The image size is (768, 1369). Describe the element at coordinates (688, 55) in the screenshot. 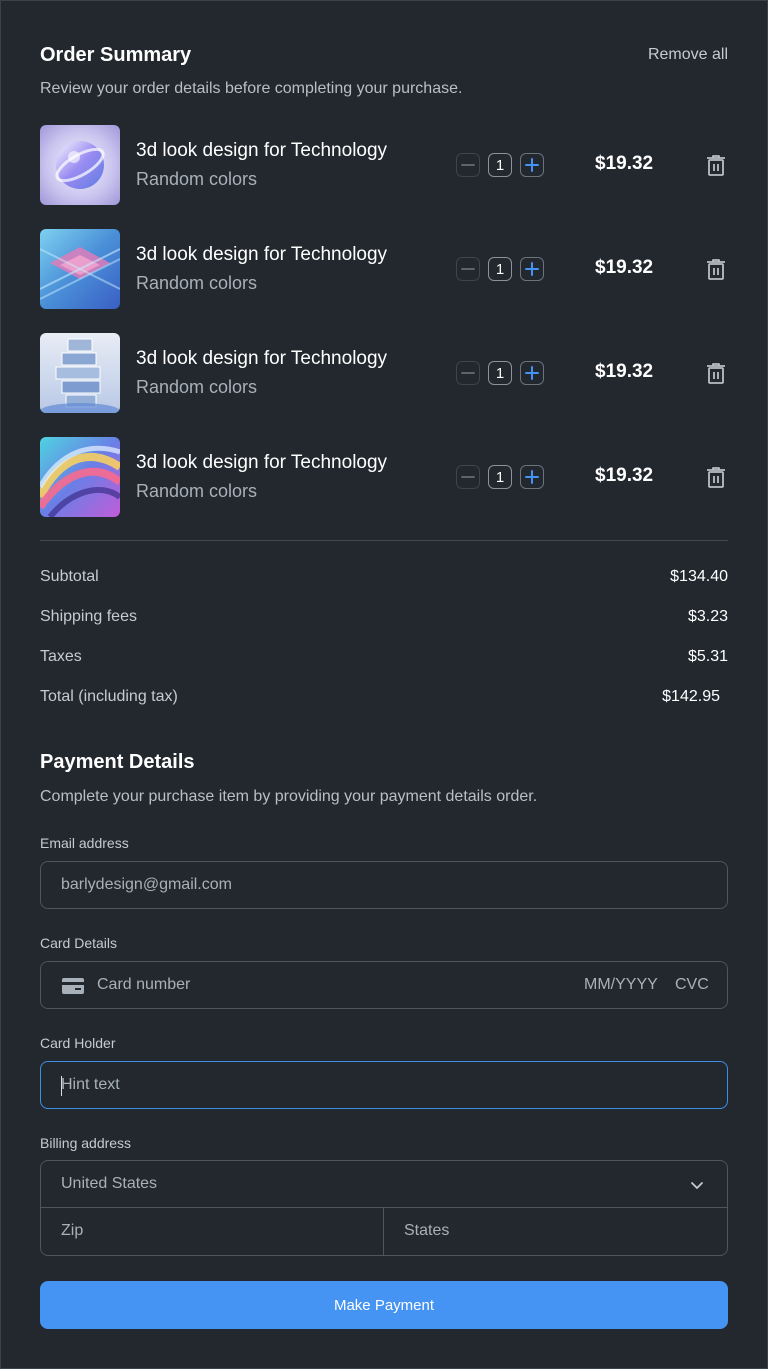

I see `remove-all-button: Remove all` at that location.